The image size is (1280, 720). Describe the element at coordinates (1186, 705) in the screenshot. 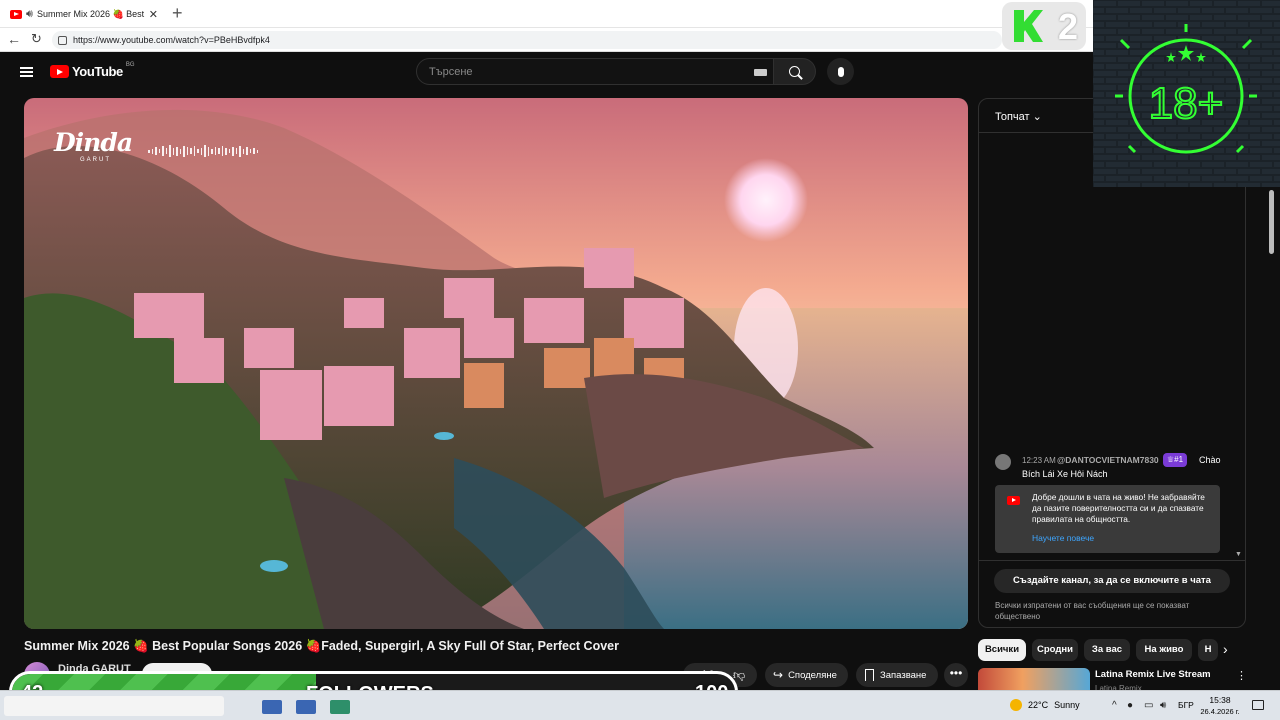

I see `input-language: БГР` at that location.